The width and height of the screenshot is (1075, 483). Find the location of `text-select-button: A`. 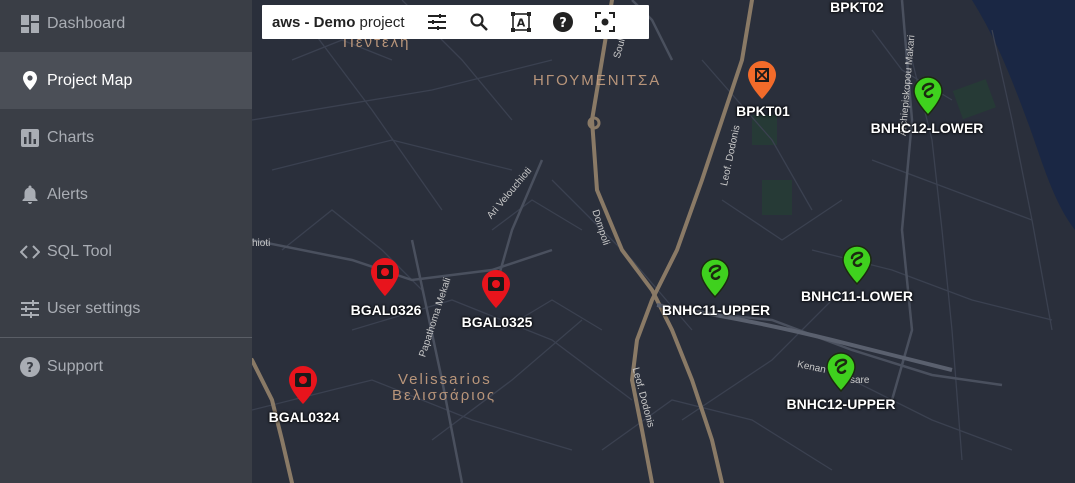

text-select-button: A is located at coordinates (520, 22).